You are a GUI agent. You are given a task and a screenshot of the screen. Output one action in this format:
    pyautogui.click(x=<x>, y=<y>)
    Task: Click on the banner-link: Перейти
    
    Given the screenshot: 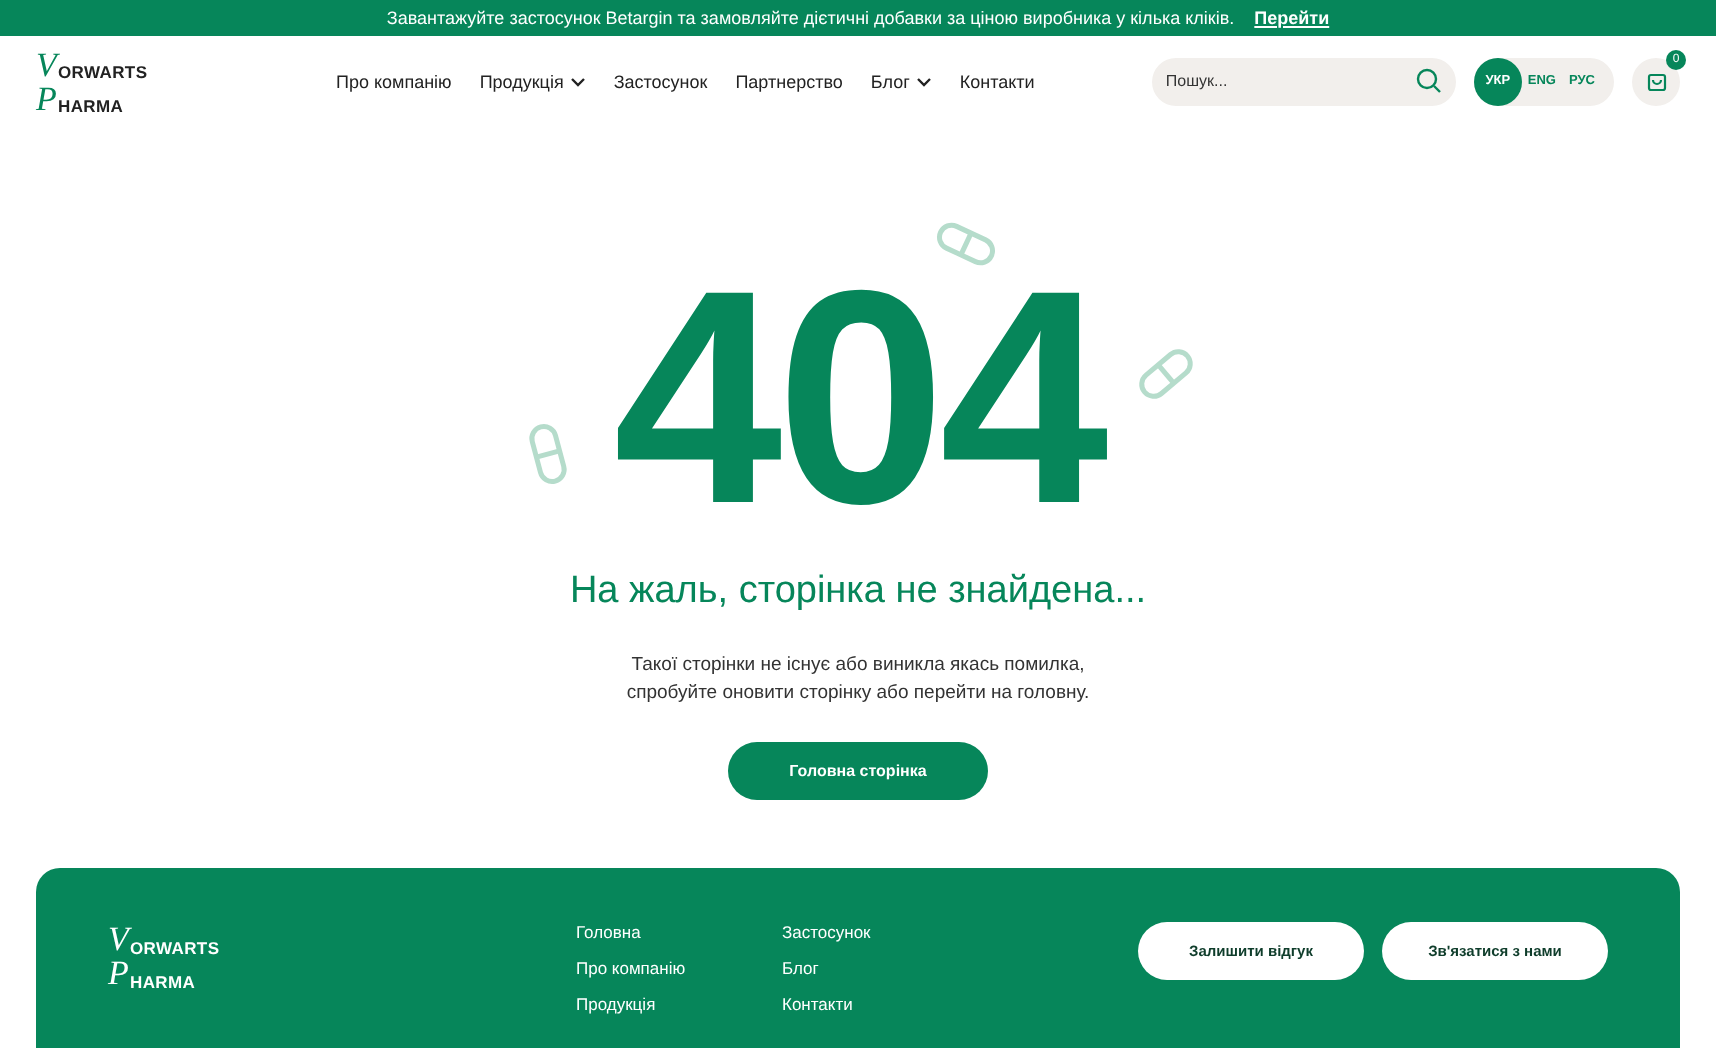 What is the action you would take?
    pyautogui.click(x=1292, y=18)
    